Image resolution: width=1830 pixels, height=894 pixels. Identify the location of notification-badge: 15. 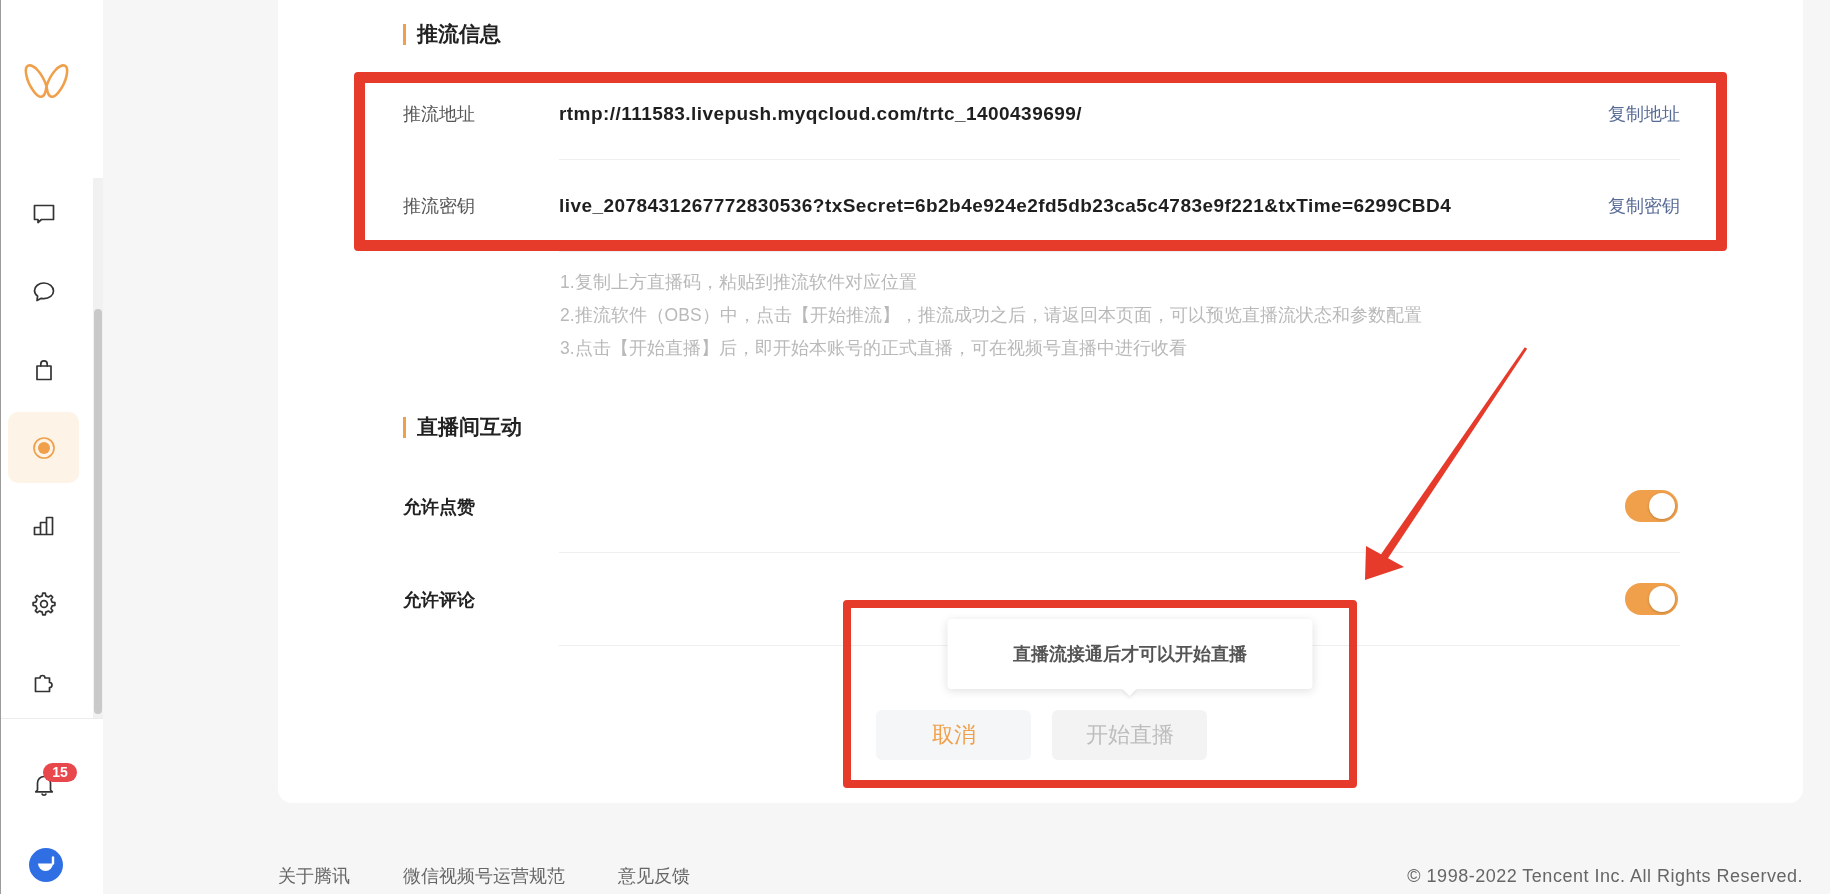
(60, 772).